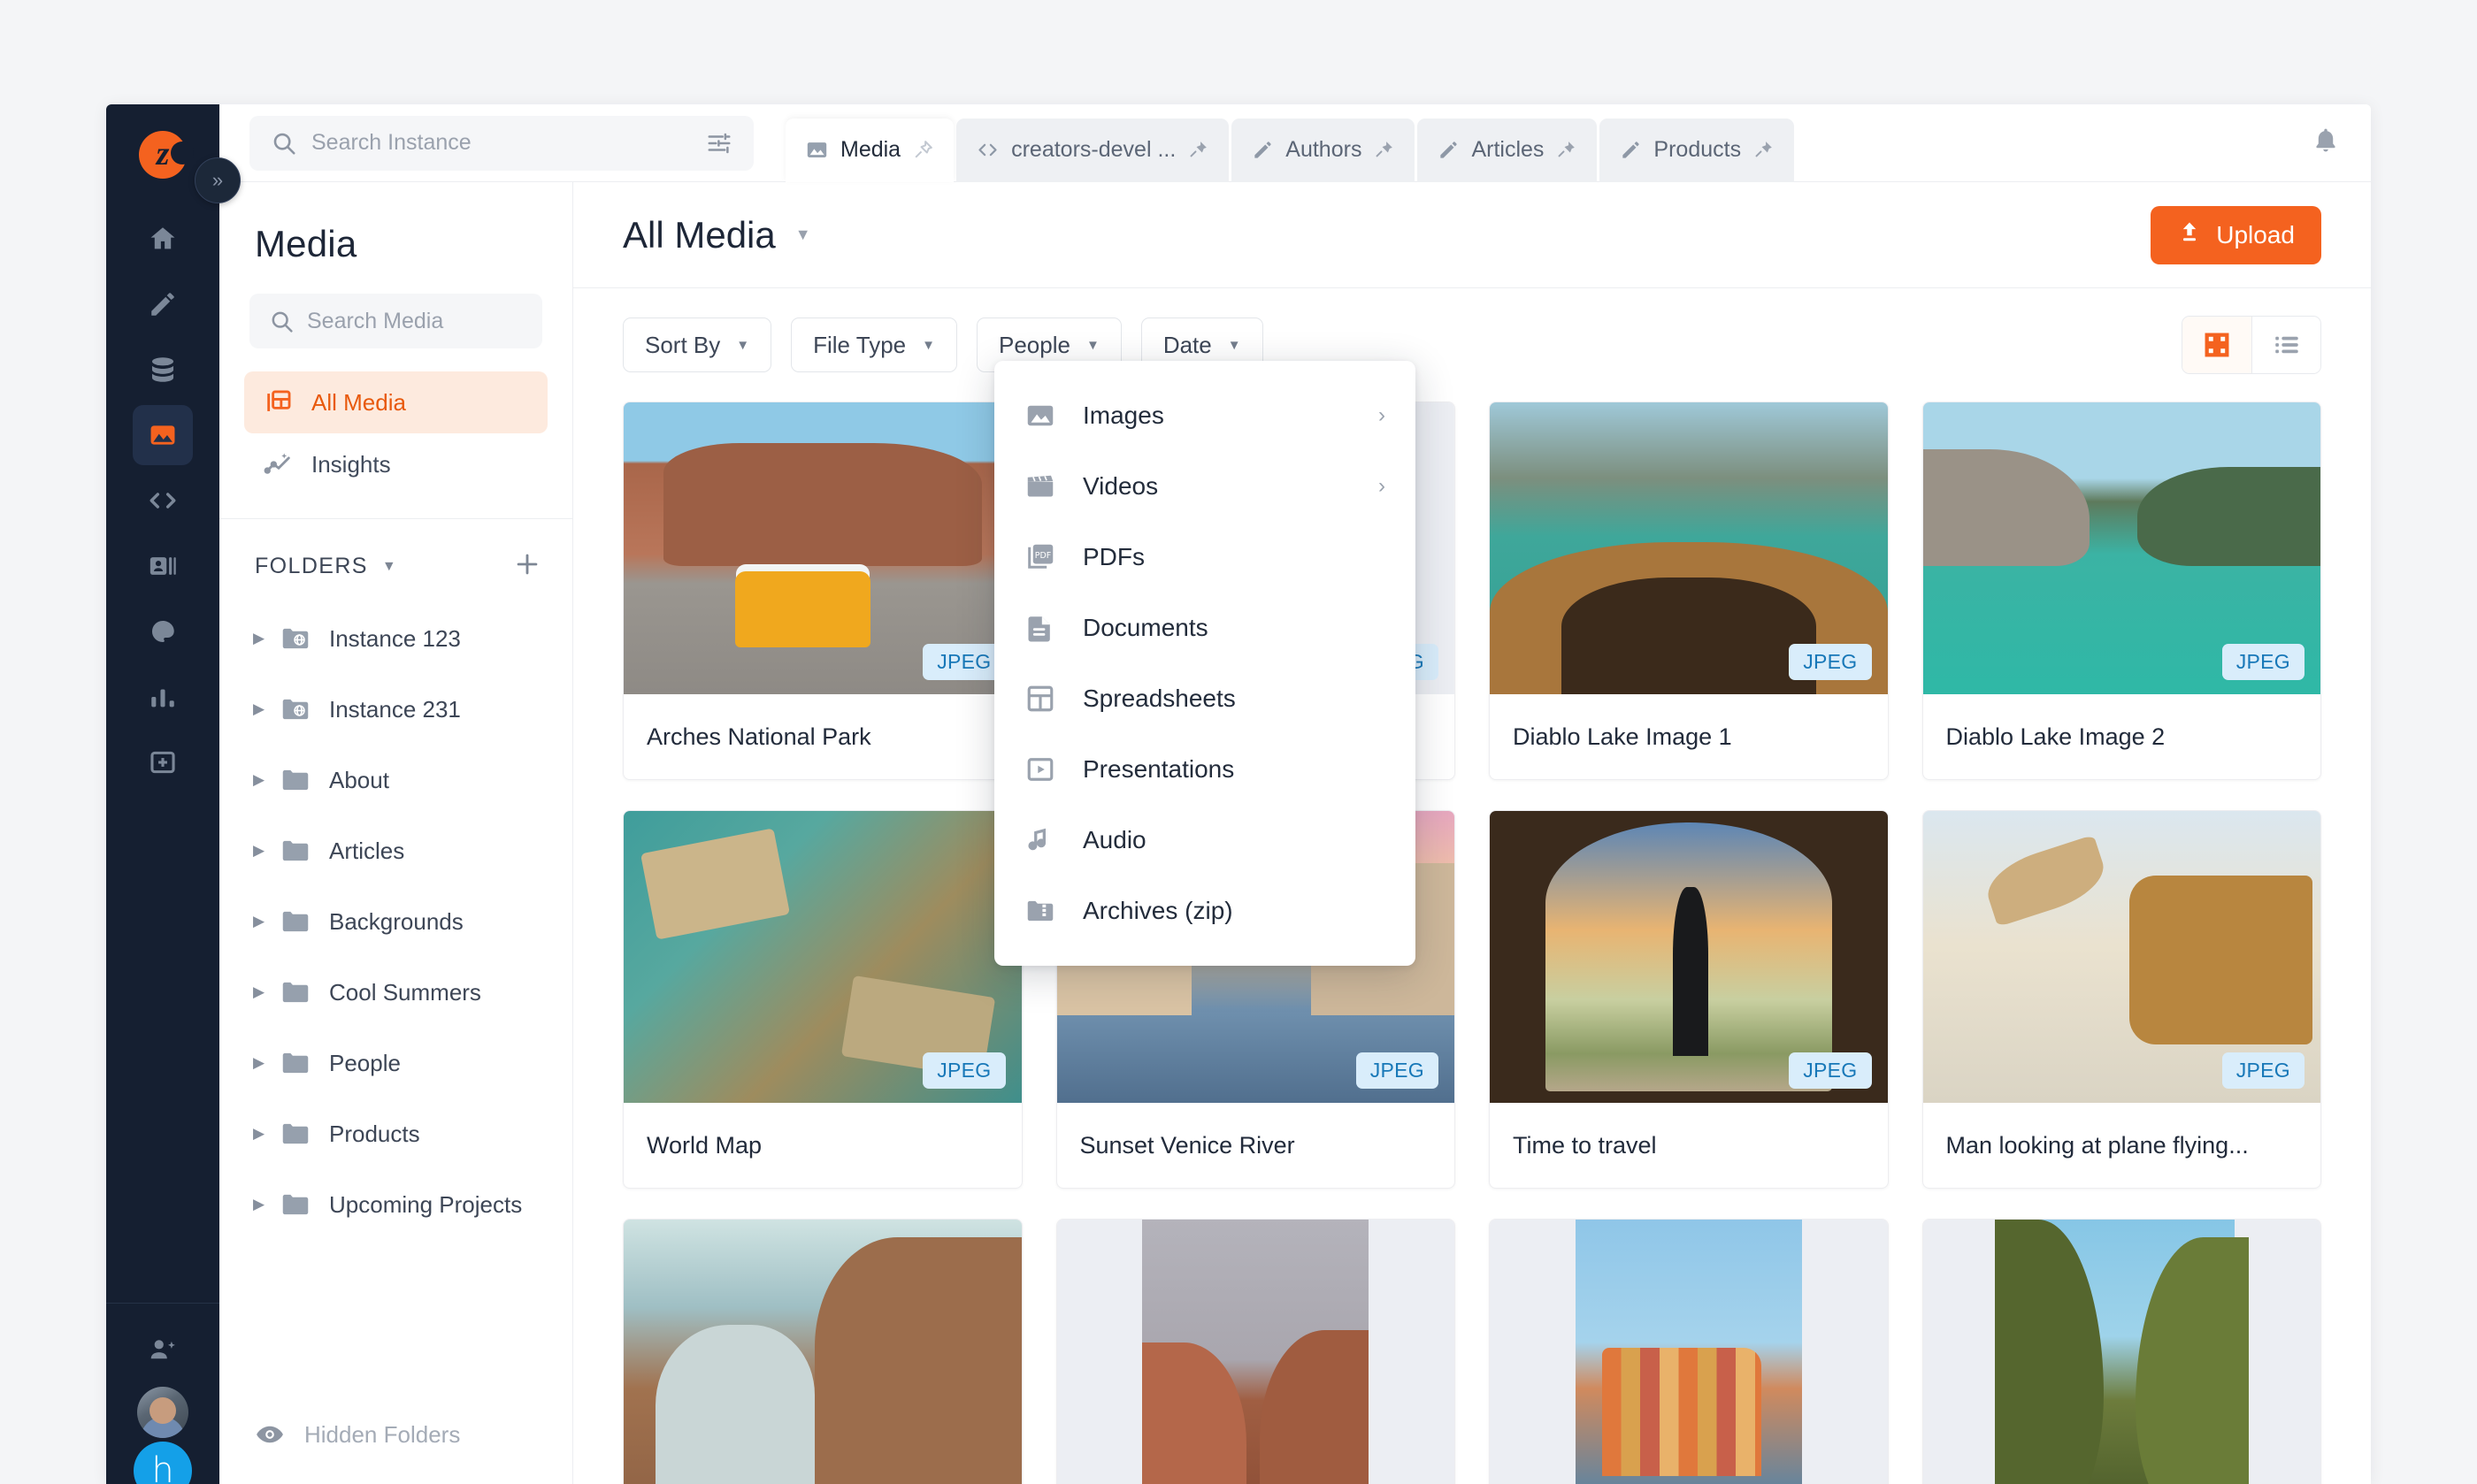 The image size is (2477, 1484). I want to click on menu-item-label: Audio, so click(1114, 839).